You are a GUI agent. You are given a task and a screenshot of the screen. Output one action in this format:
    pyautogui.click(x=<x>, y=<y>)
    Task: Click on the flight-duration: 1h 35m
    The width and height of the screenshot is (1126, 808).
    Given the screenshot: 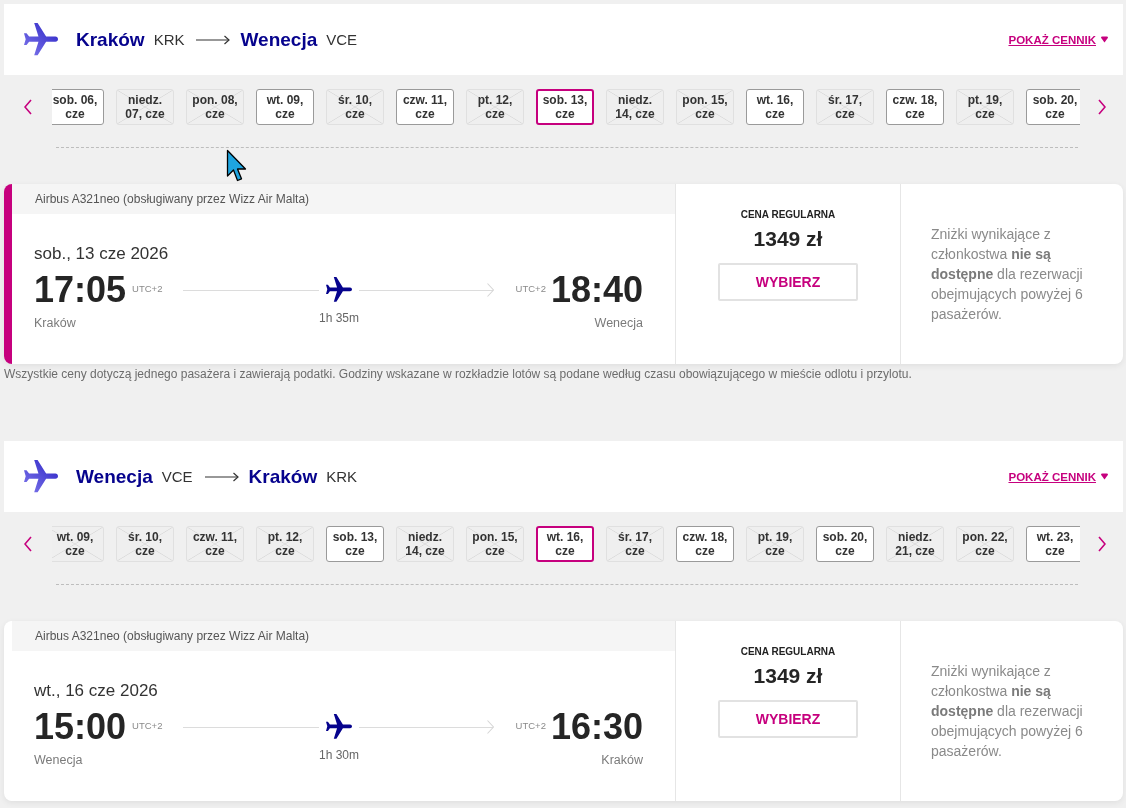 What is the action you would take?
    pyautogui.click(x=339, y=318)
    